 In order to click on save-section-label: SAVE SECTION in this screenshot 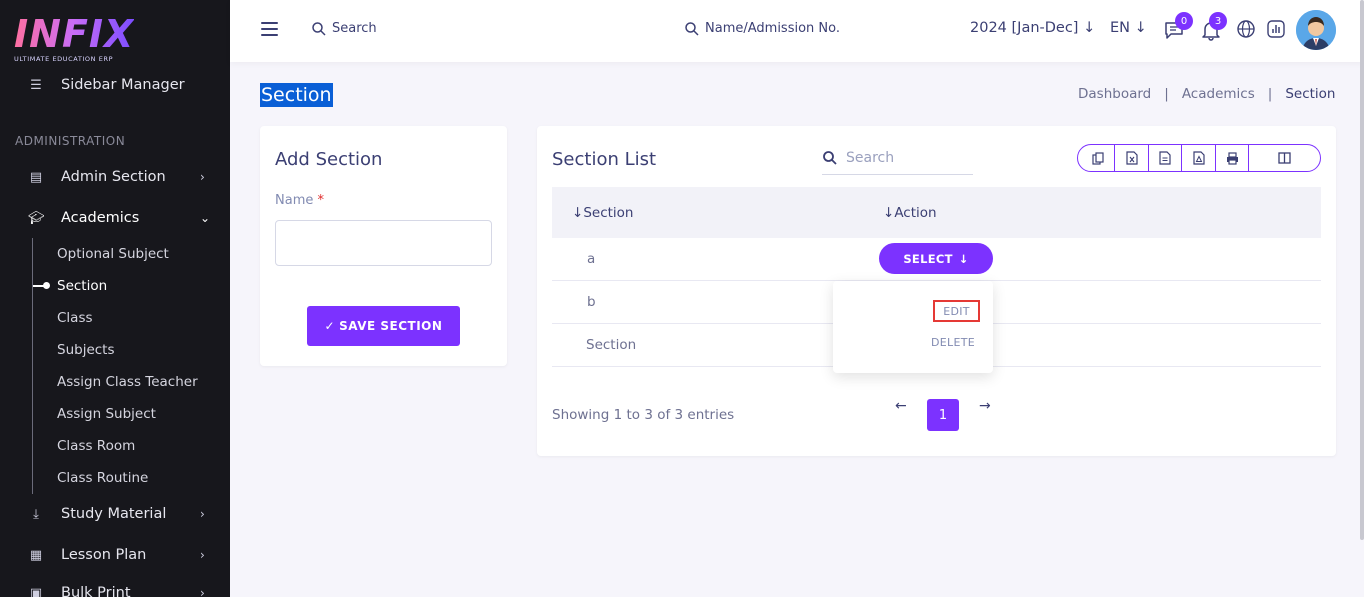, I will do `click(391, 326)`.